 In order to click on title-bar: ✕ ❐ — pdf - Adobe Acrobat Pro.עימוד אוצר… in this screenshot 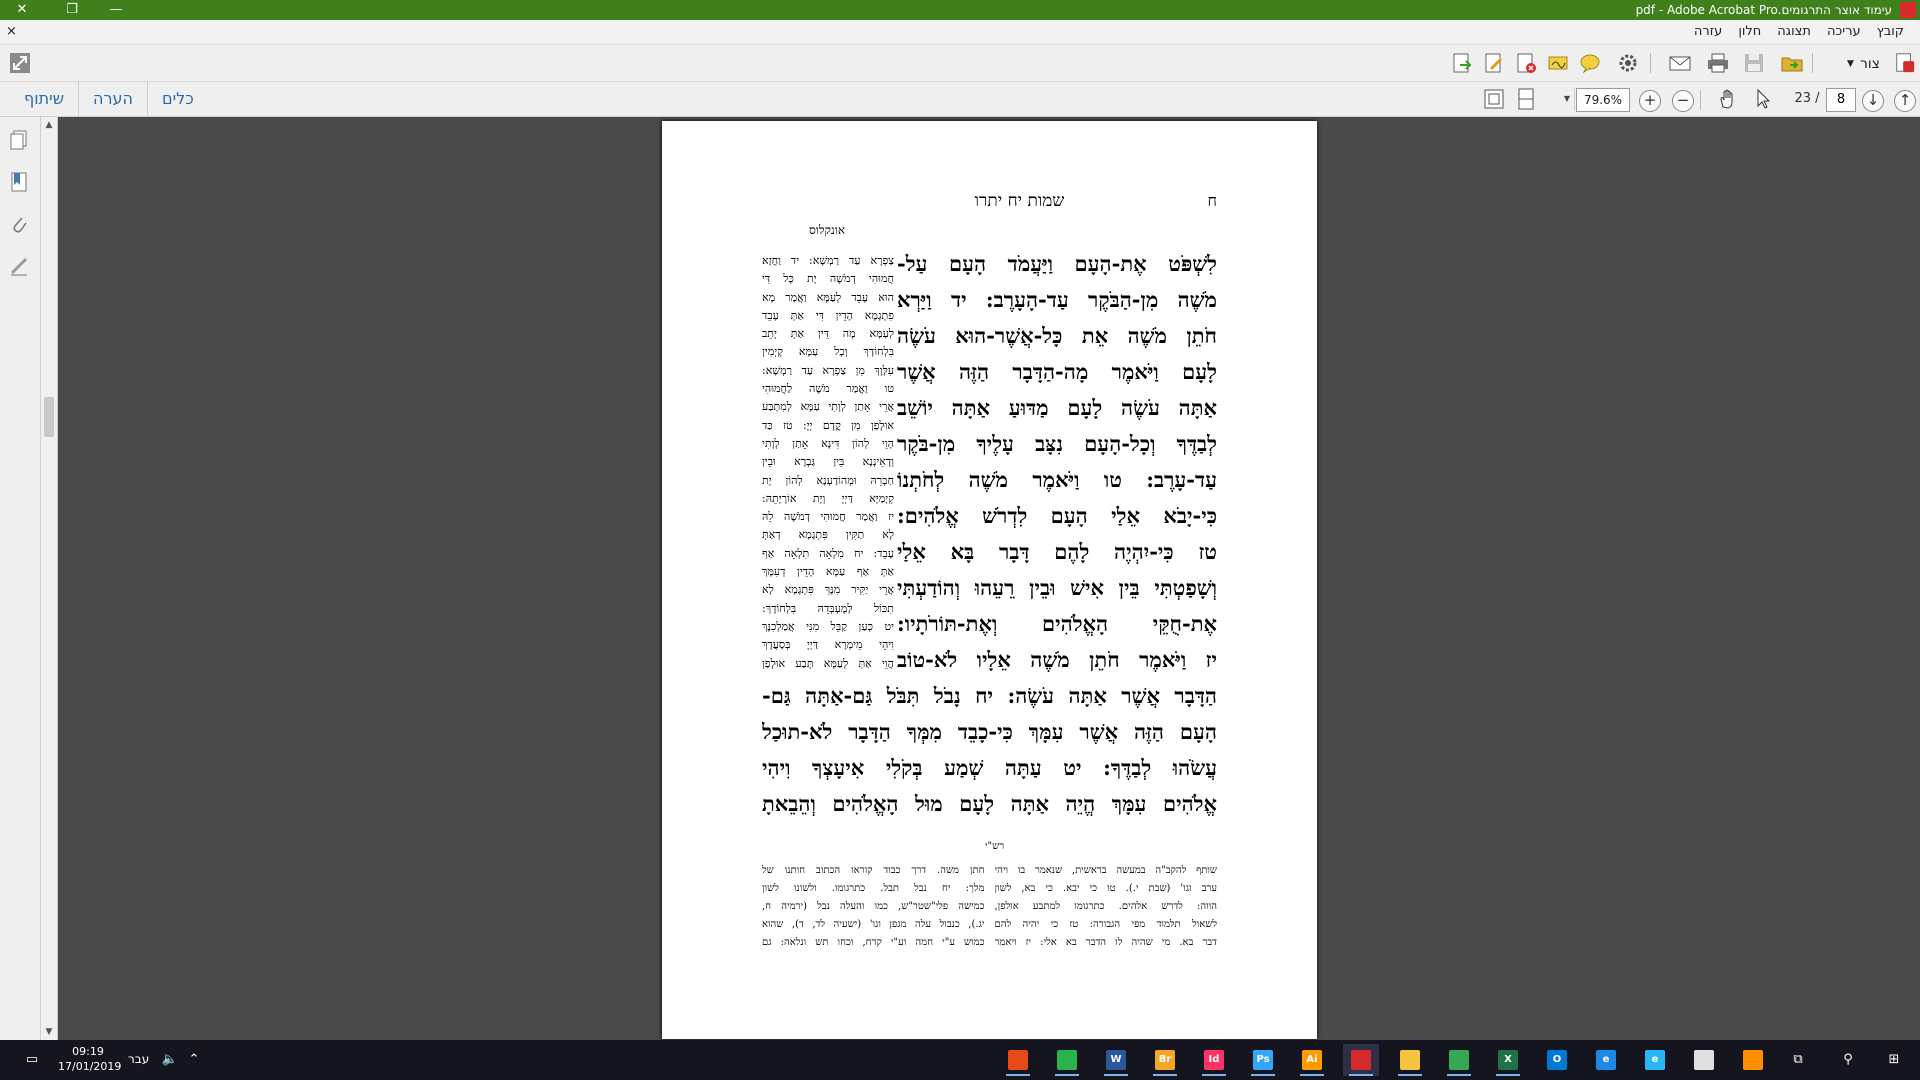, I will do `click(960, 10)`.